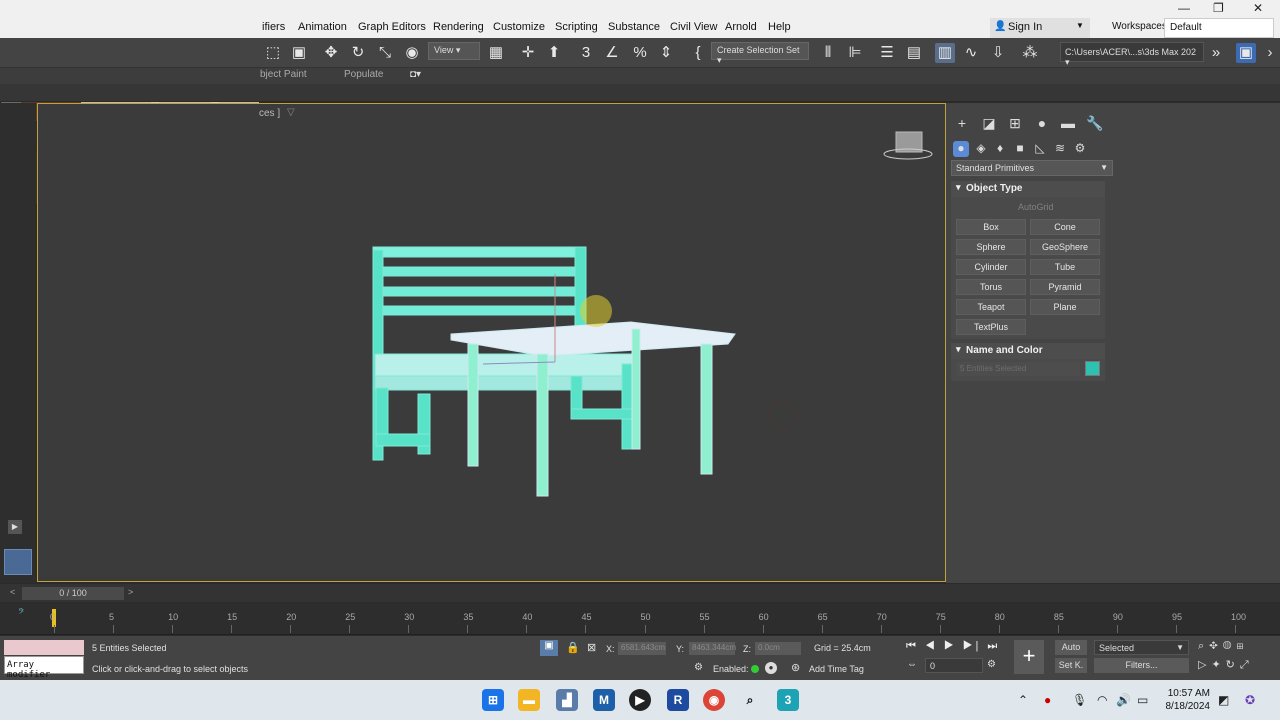  I want to click on microphone-icon: 🎙, so click(1079, 700).